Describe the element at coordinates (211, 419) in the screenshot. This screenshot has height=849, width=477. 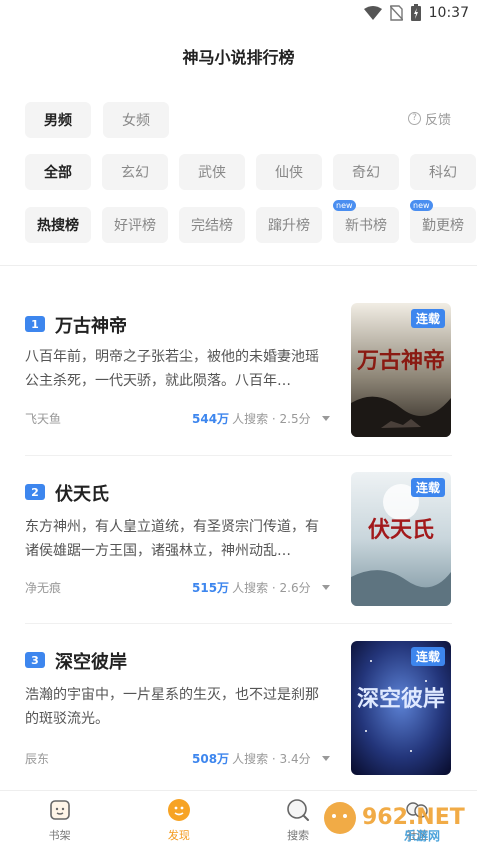
I see `search-count: 544万` at that location.